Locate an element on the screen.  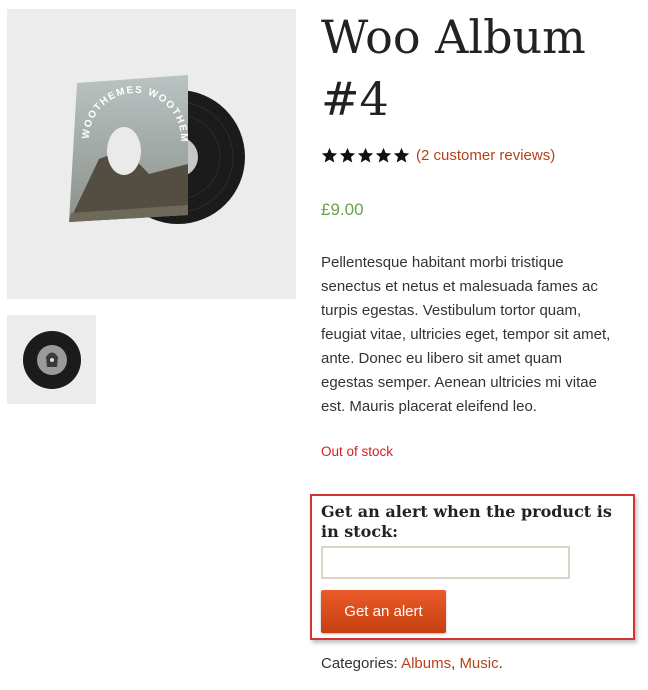
categories-label: Categories: is located at coordinates (359, 663).